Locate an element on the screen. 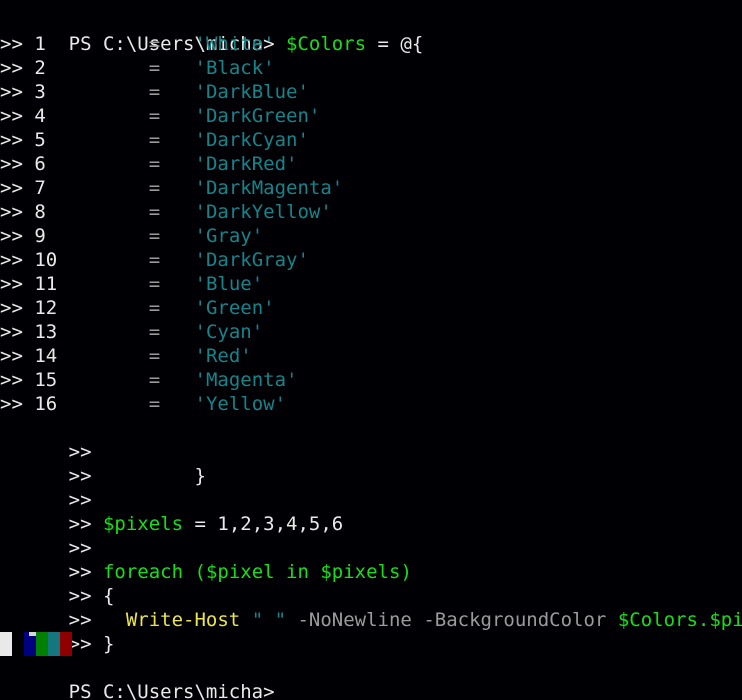 The width and height of the screenshot is (742, 700). console-line-hashtable-entry: >> 6 = 'DarkRed' is located at coordinates (371, 164).